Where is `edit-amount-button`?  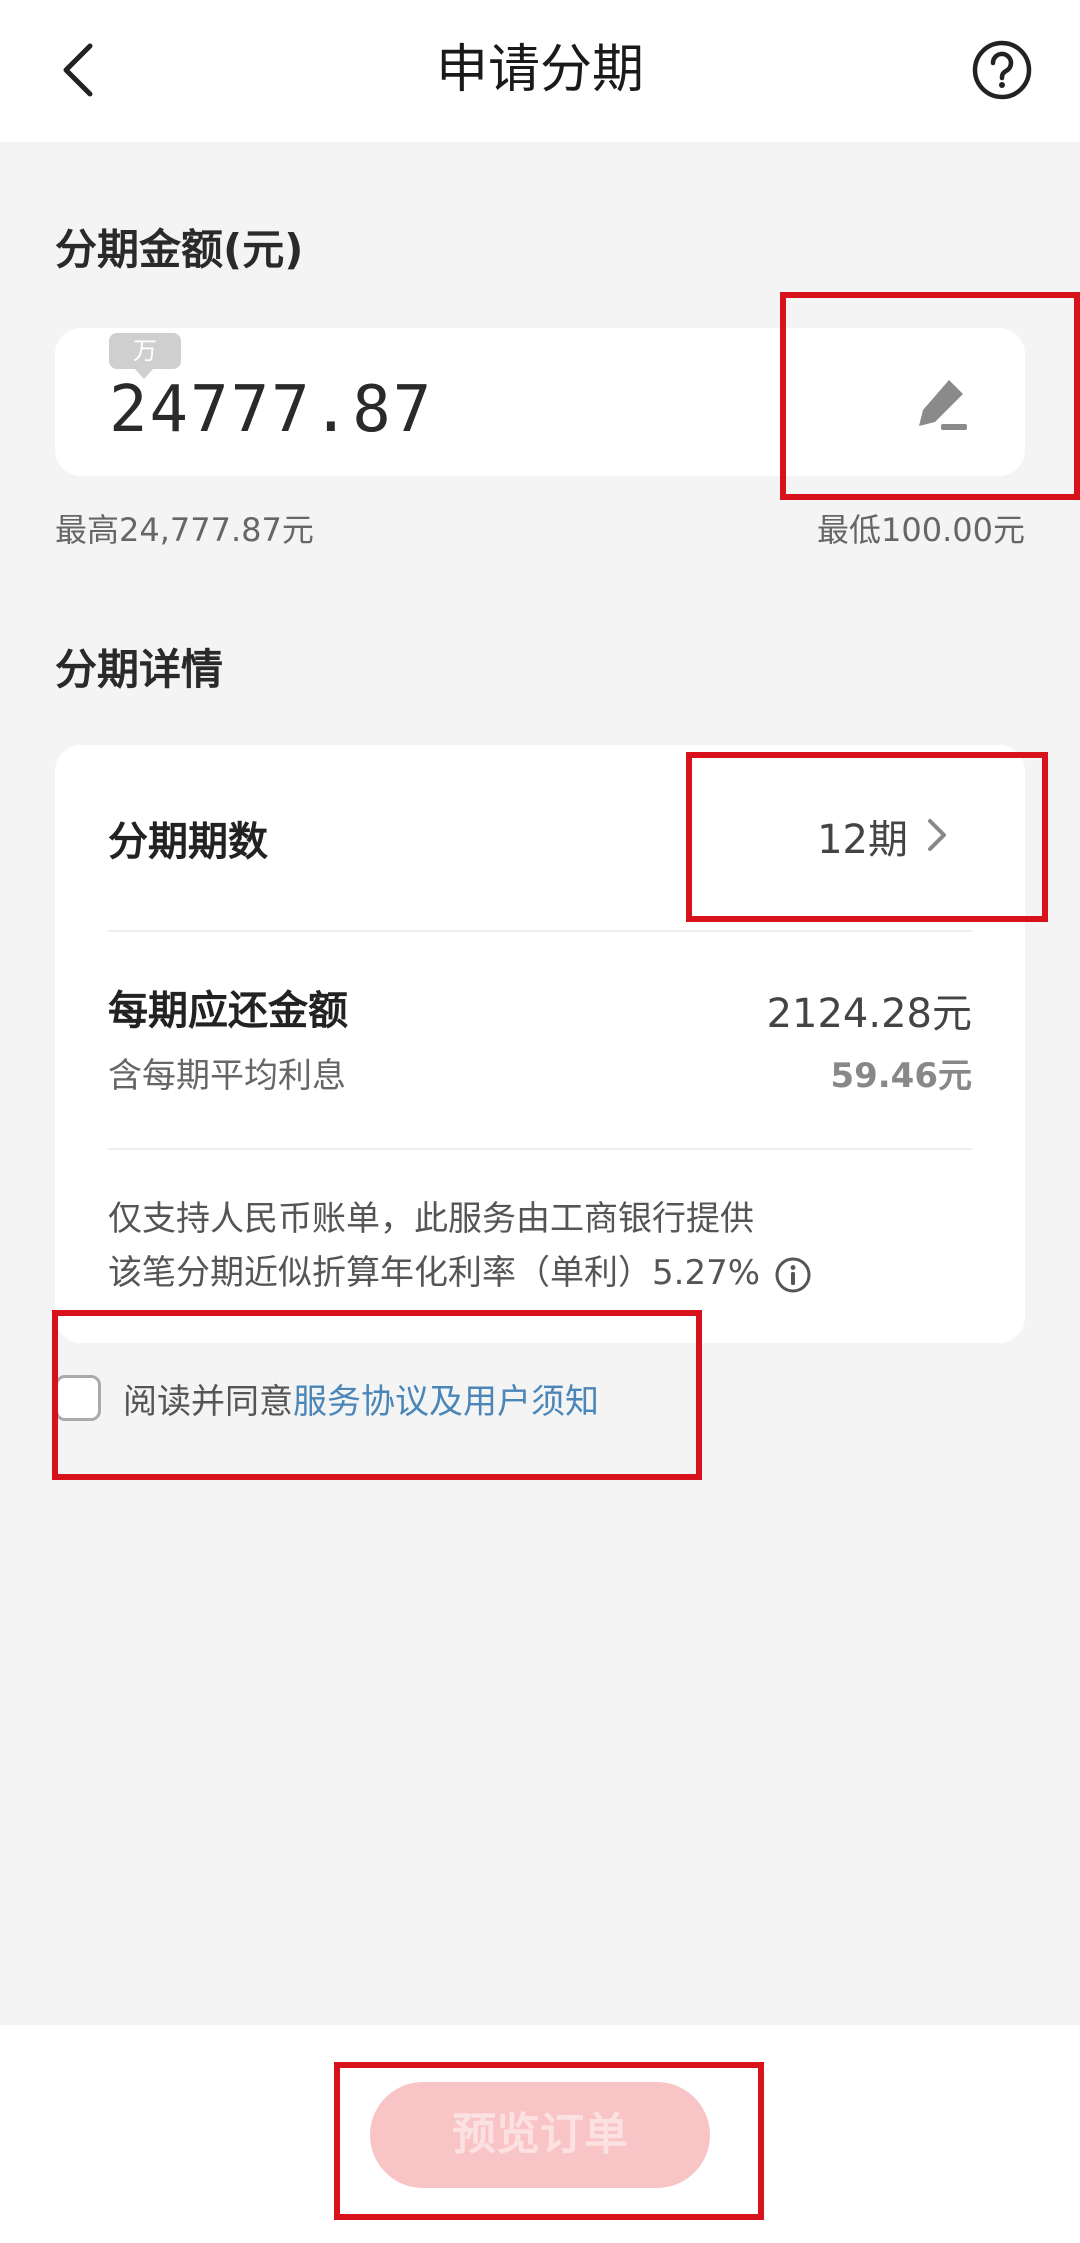
edit-amount-button is located at coordinates (943, 404).